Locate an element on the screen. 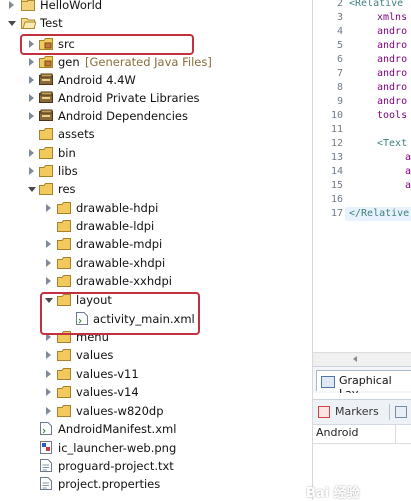 This screenshot has width=411, height=501. line-number: 13 is located at coordinates (336, 157).